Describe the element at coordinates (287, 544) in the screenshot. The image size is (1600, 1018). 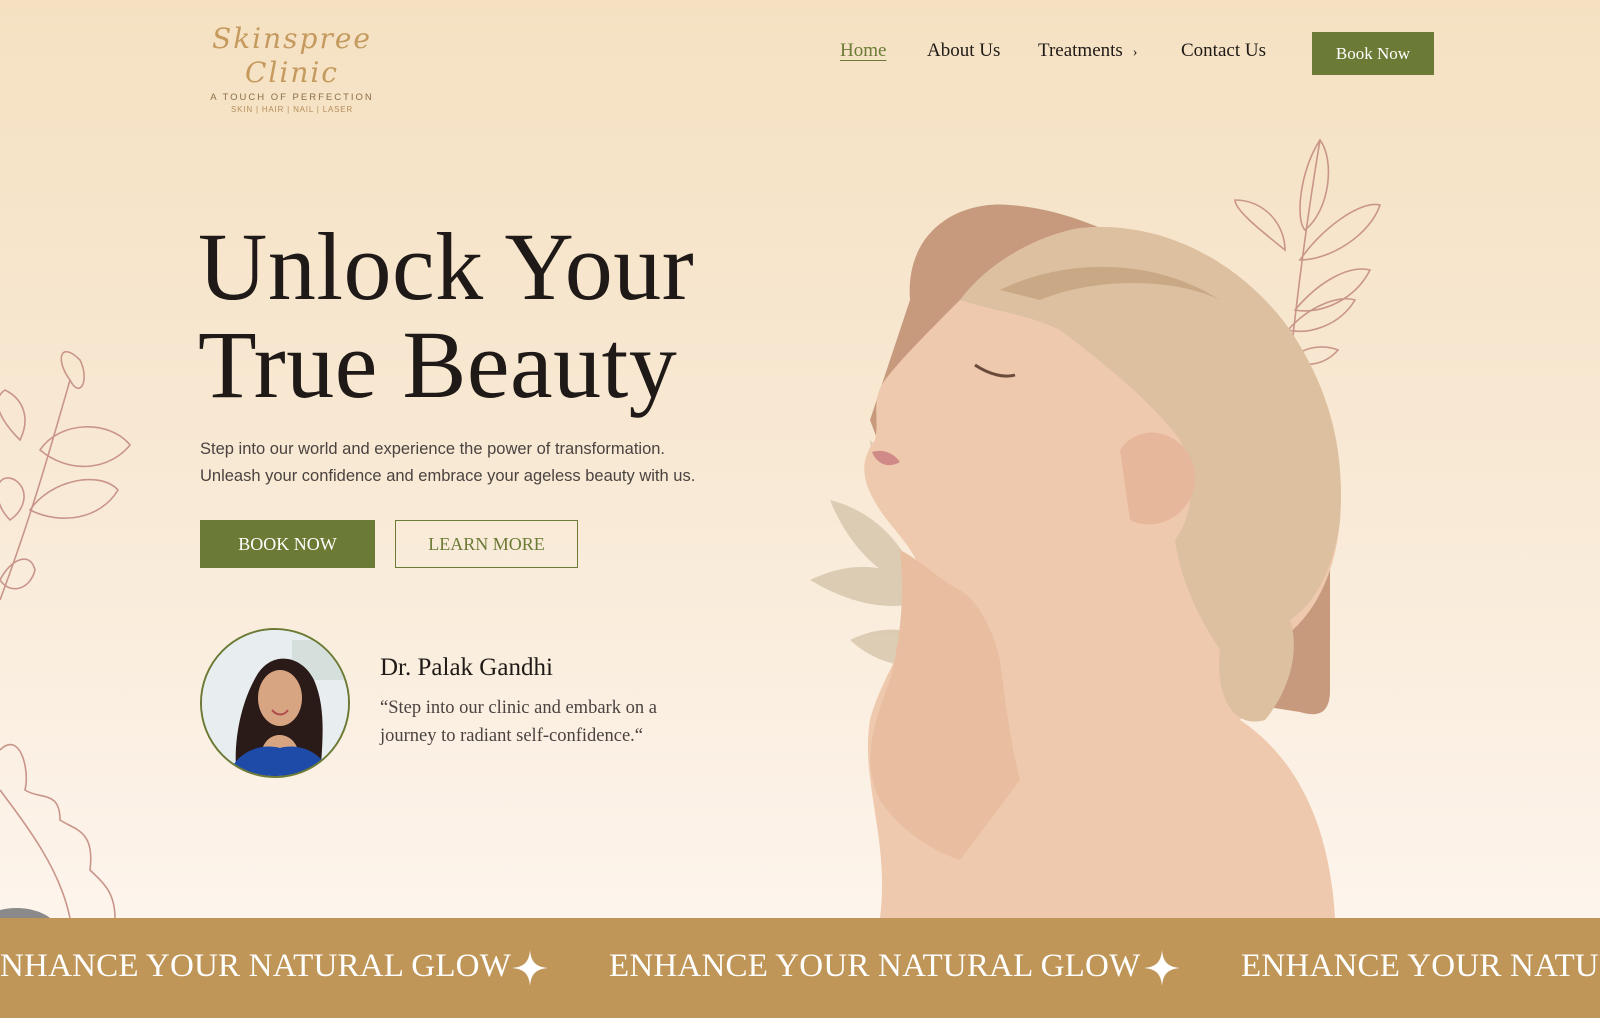
I see `hero-book-now-button: BOOK NOW` at that location.